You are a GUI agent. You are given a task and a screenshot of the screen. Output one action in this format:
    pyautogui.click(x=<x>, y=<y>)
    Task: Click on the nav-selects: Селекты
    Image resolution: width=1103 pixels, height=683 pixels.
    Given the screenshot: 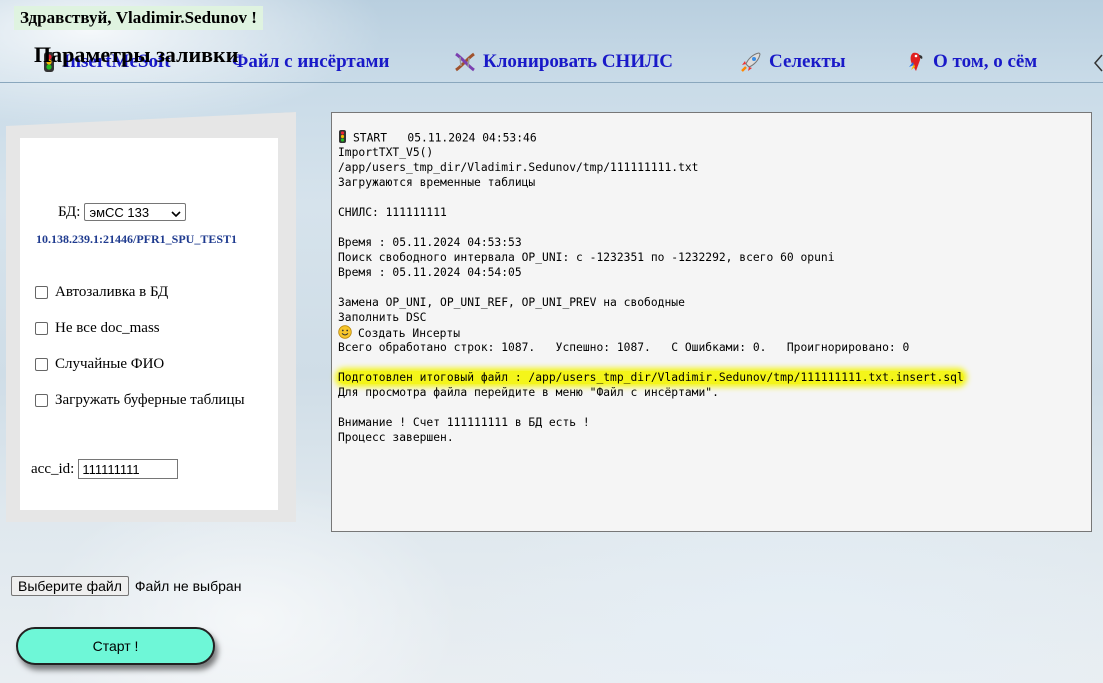 What is the action you would take?
    pyautogui.click(x=792, y=62)
    